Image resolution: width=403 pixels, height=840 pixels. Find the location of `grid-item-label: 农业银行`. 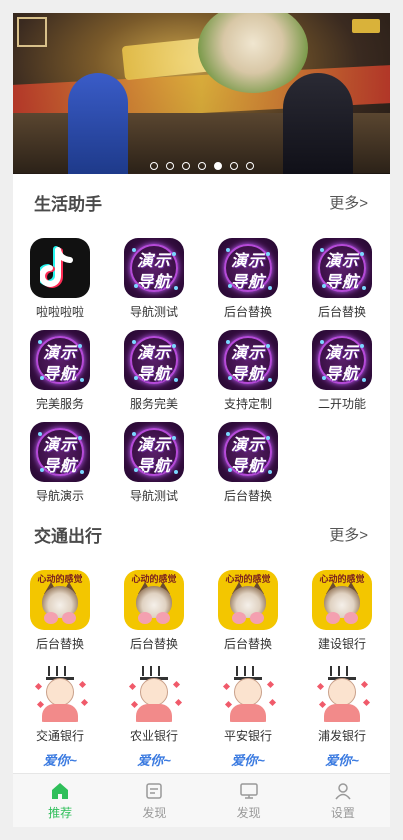

grid-item-label: 农业银行 is located at coordinates (153, 736).